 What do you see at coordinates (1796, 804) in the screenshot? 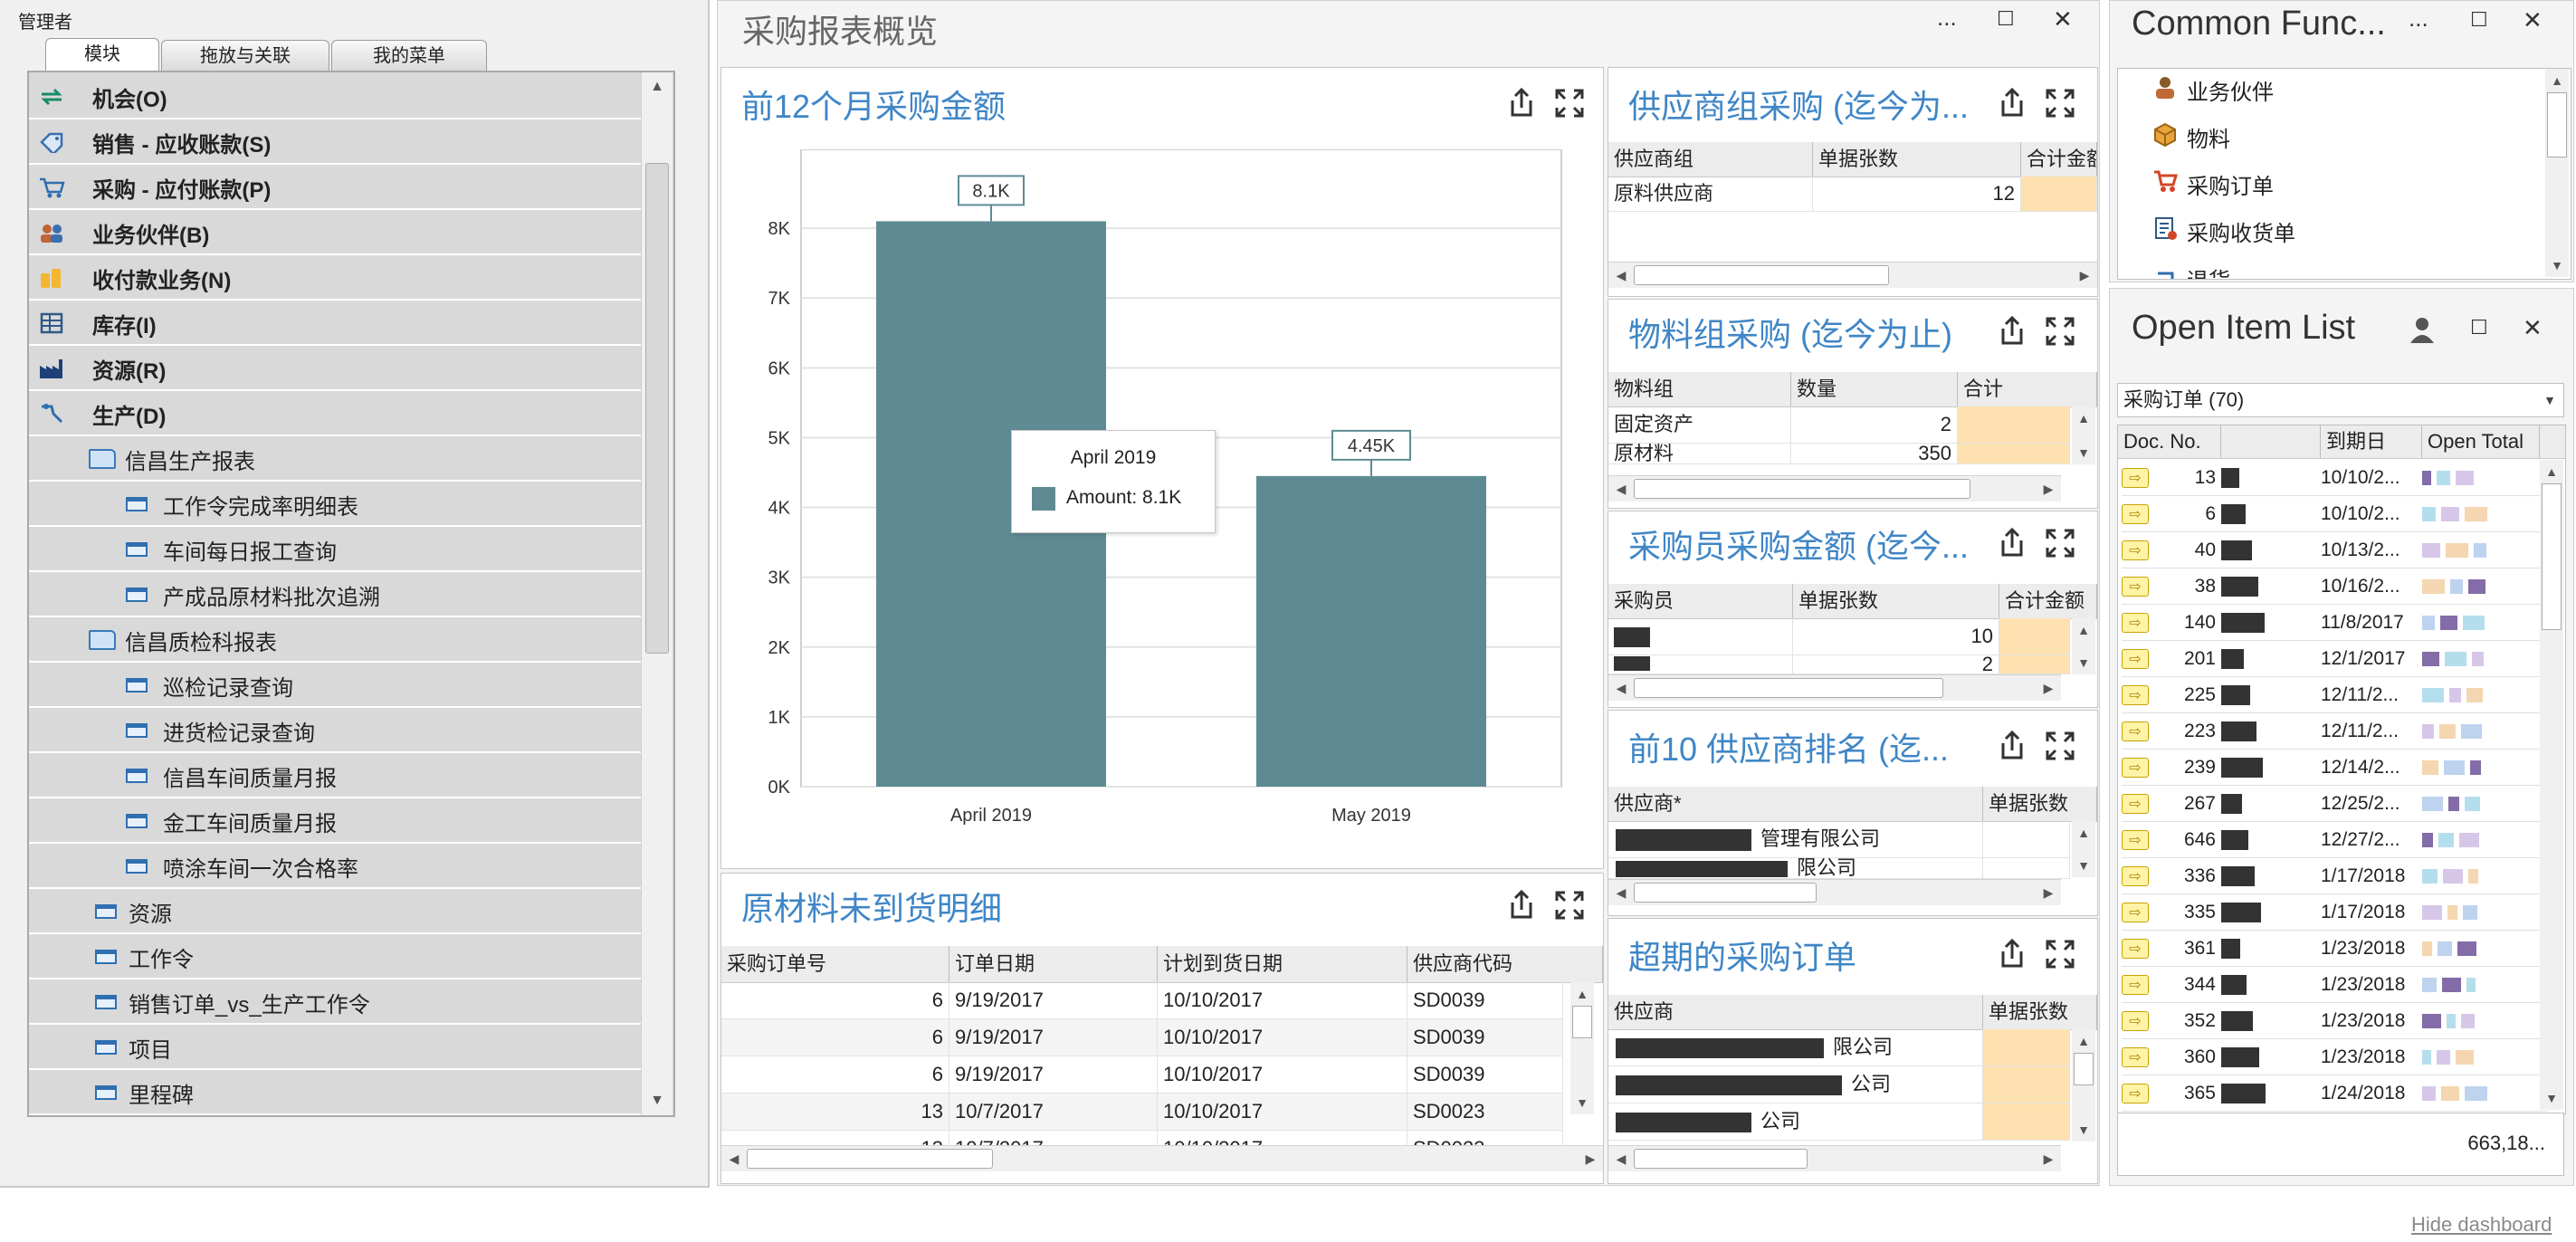
I see `column-header: 供应商*` at bounding box center [1796, 804].